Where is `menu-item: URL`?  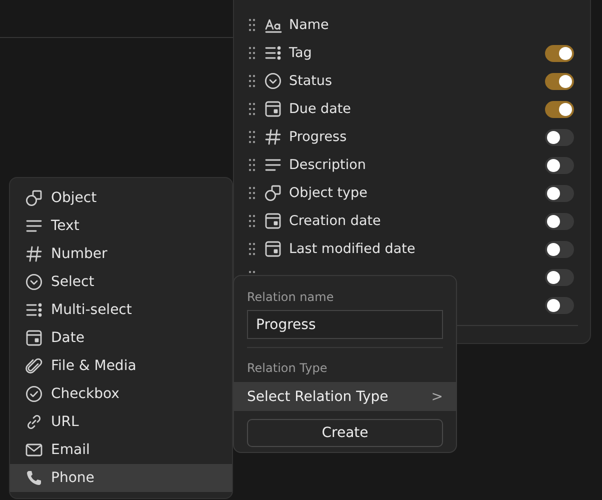 menu-item: URL is located at coordinates (121, 422).